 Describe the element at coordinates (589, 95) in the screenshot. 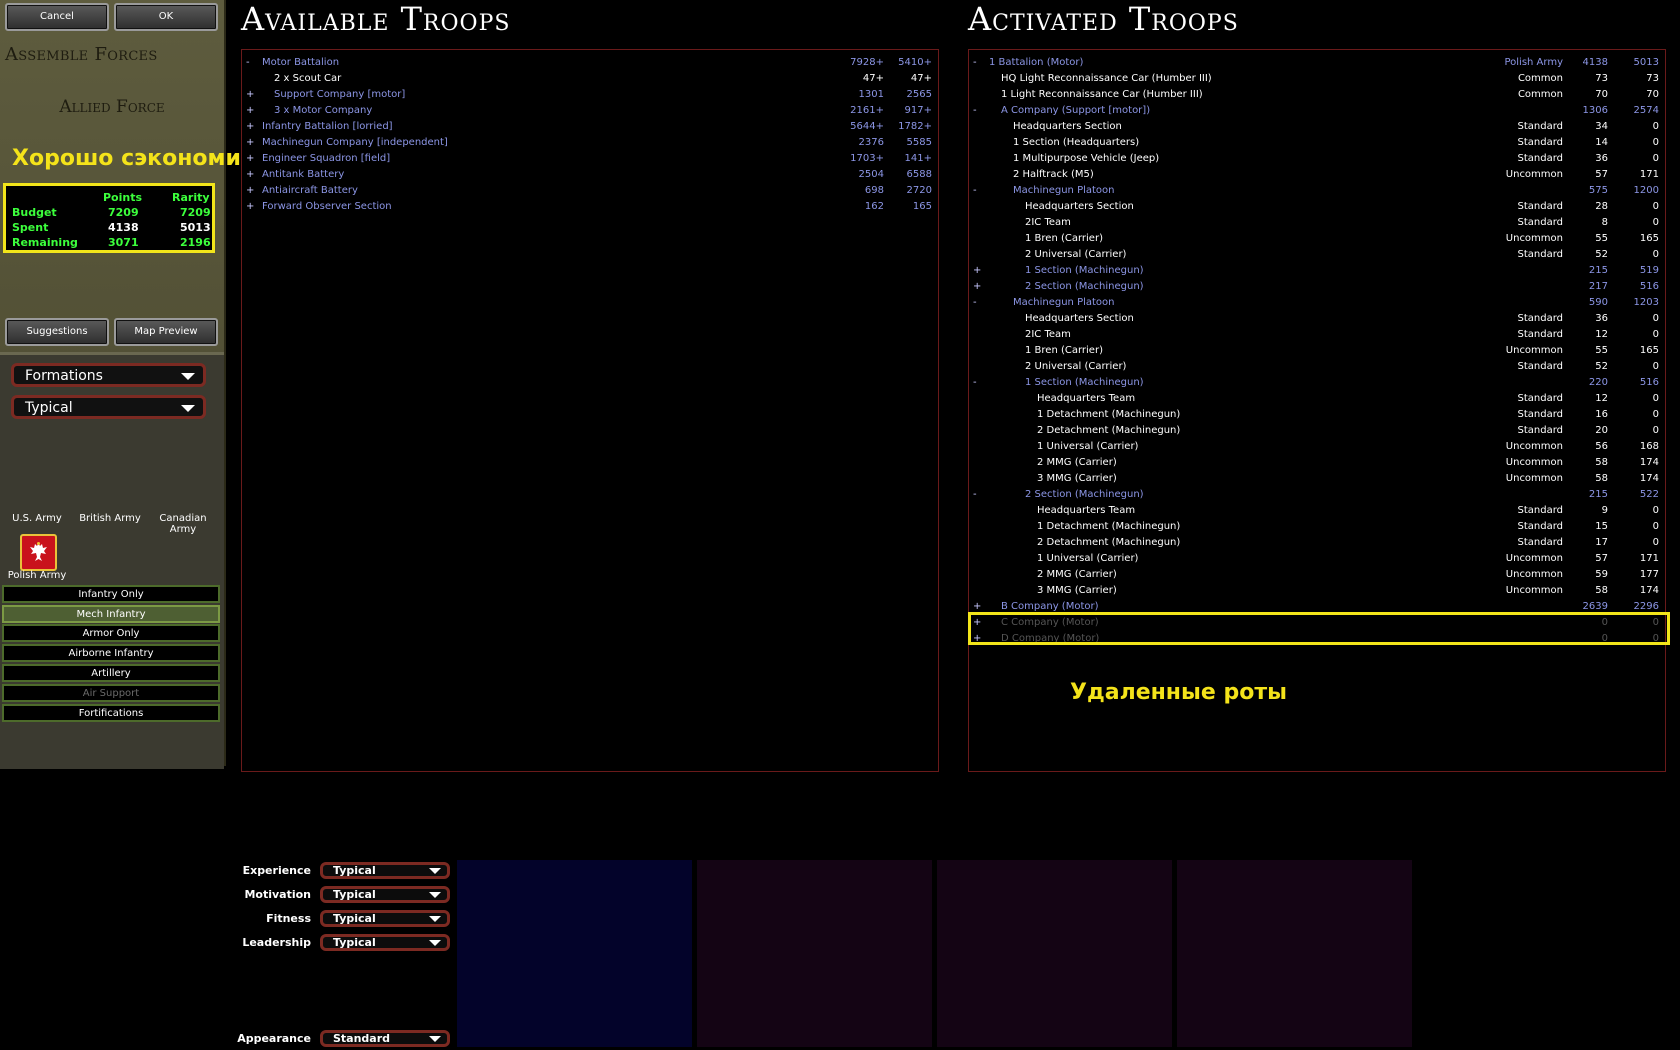

I see `troop-row: + Support Company [motor] 1301 2565` at that location.